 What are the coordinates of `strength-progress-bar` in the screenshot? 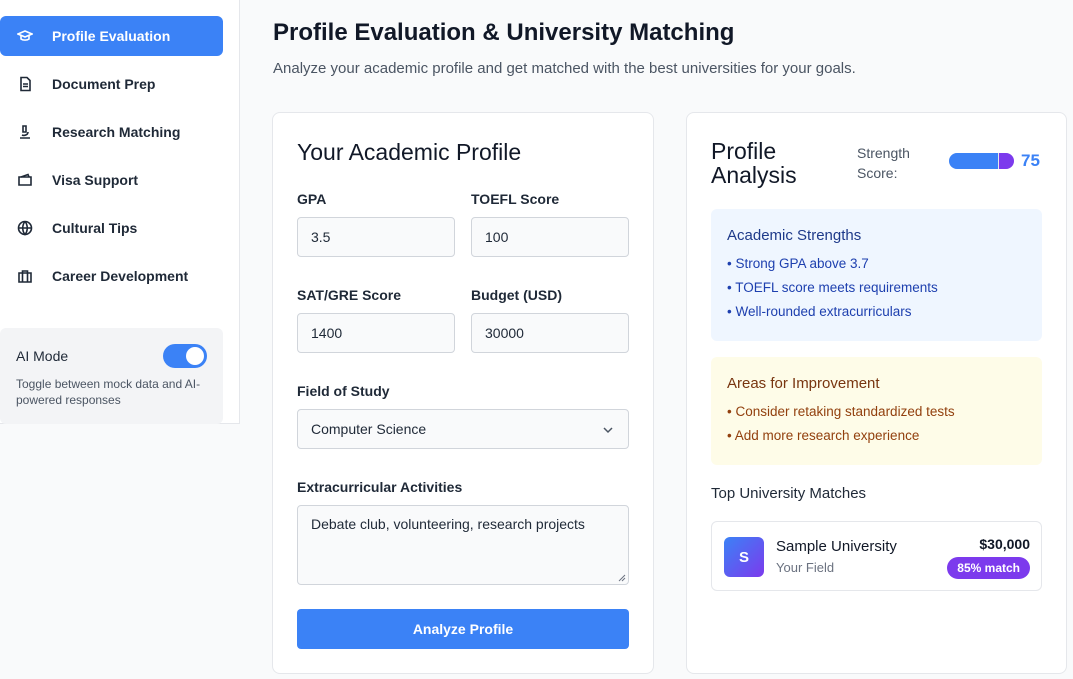 It's located at (981, 161).